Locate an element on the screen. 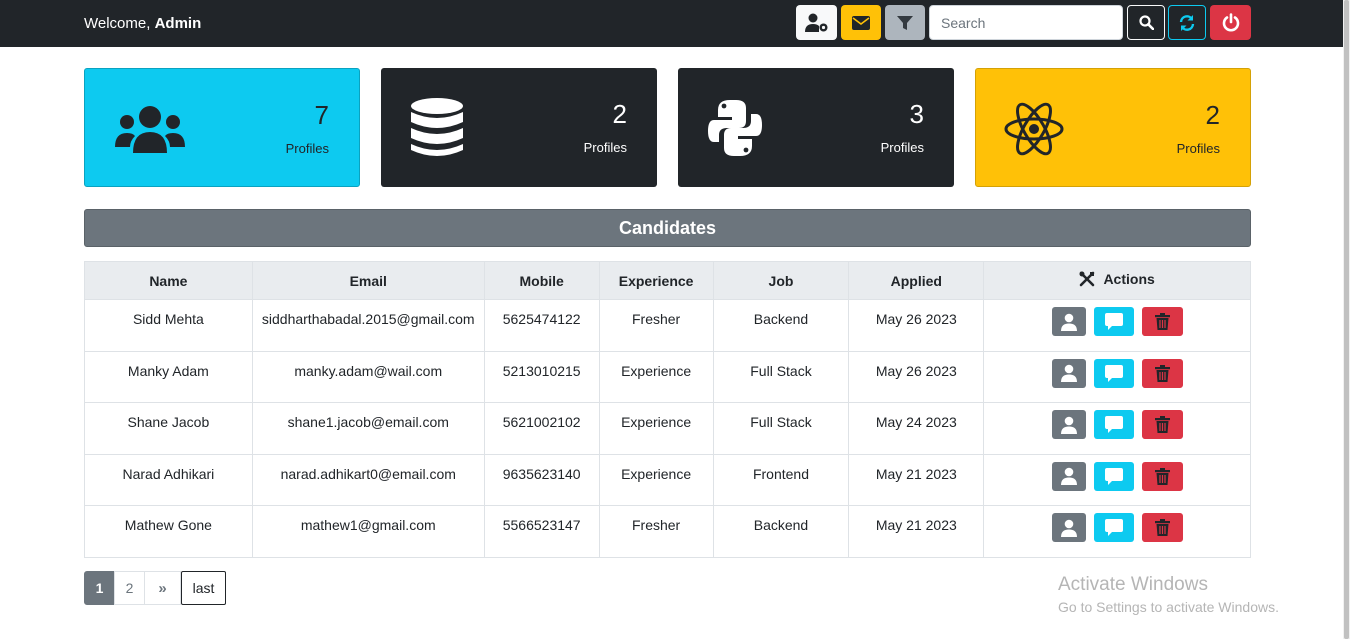 Image resolution: width=1350 pixels, height=639 pixels. column-header-job: Job is located at coordinates (781, 280).